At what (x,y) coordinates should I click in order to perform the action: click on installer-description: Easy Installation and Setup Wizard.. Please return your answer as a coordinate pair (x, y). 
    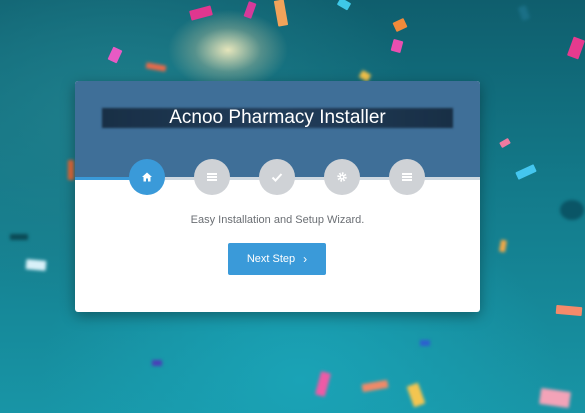
    Looking at the image, I should click on (277, 220).